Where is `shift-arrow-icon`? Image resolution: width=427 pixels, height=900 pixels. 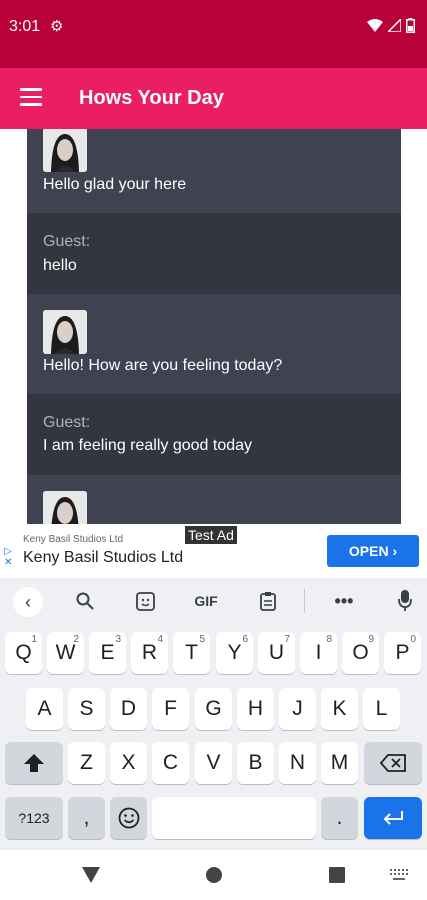
shift-arrow-icon is located at coordinates (34, 763).